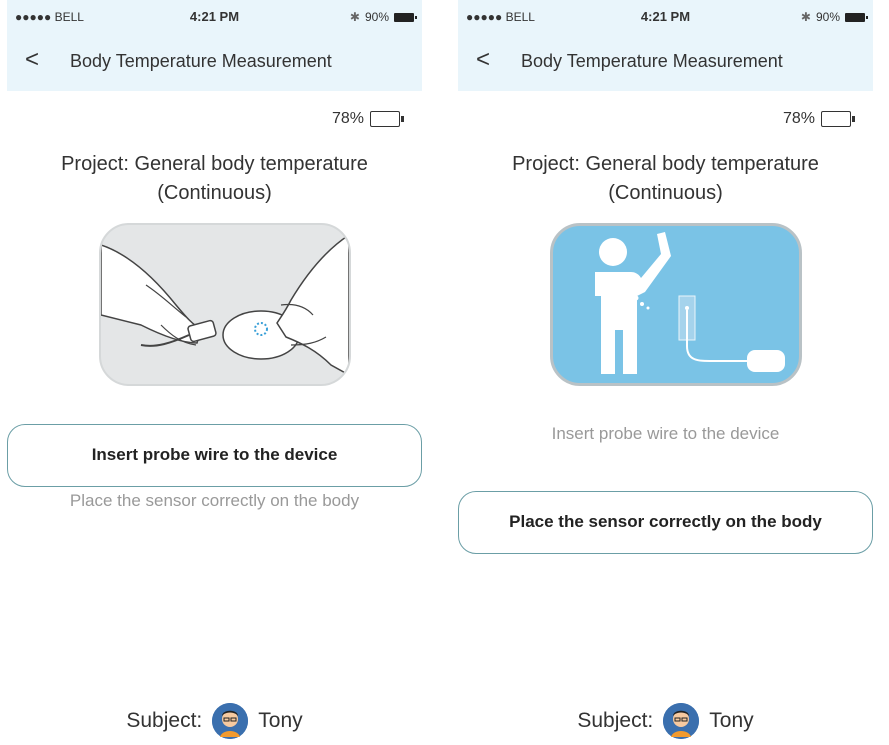 The image size is (889, 745). What do you see at coordinates (225, 304) in the screenshot?
I see `insert-probe-illustration` at bounding box center [225, 304].